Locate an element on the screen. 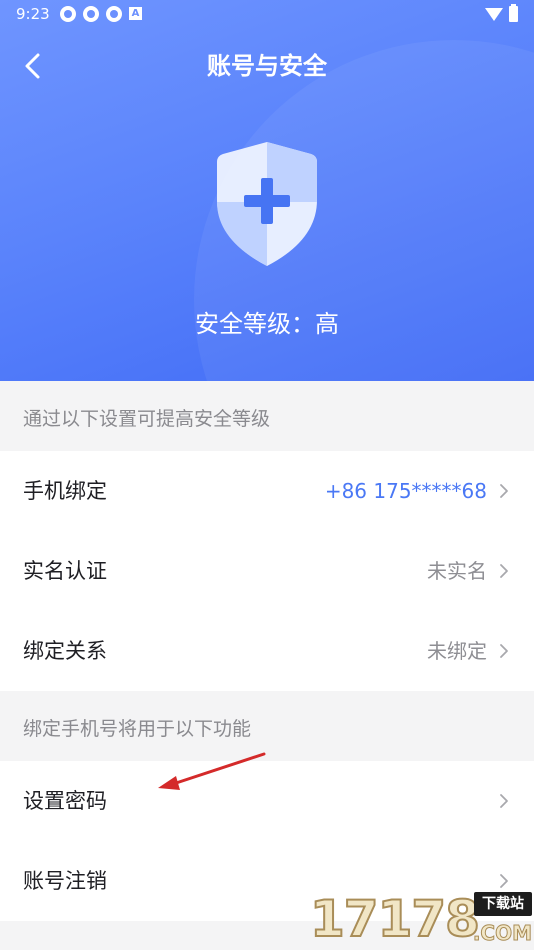 This screenshot has height=950, width=534. status-indicators is located at coordinates (501, 13).